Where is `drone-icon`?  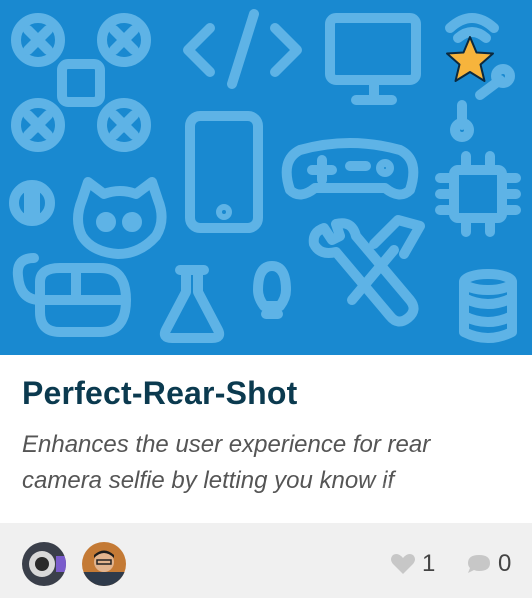 drone-icon is located at coordinates (81, 82).